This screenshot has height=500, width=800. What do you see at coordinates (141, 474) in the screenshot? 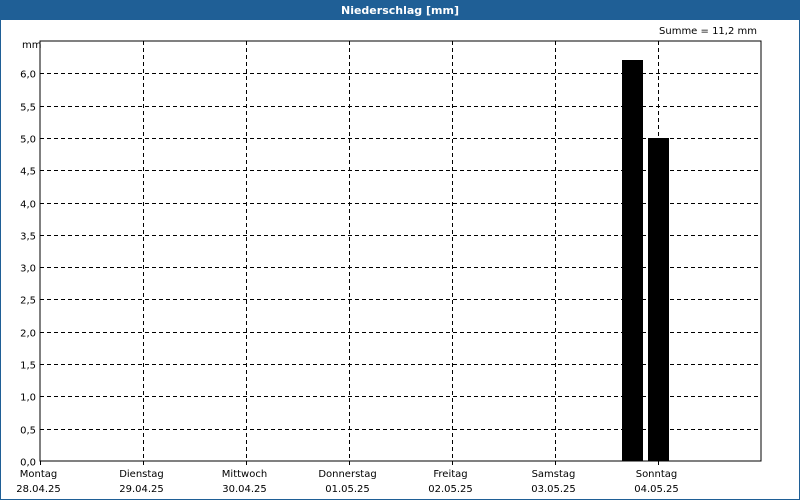
I see `x-tick-weekday: Dienstag` at bounding box center [141, 474].